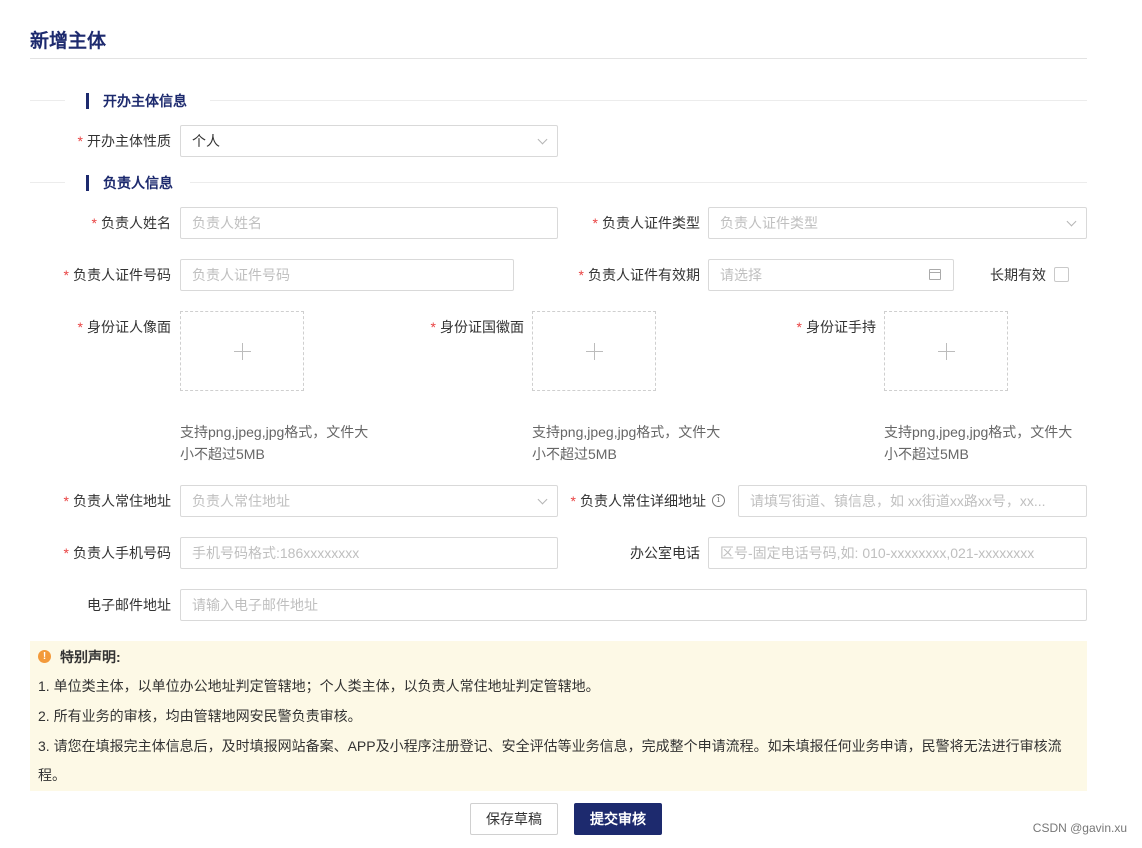 This screenshot has height=848, width=1142. I want to click on name-label: * 负责人姓名, so click(131, 223).